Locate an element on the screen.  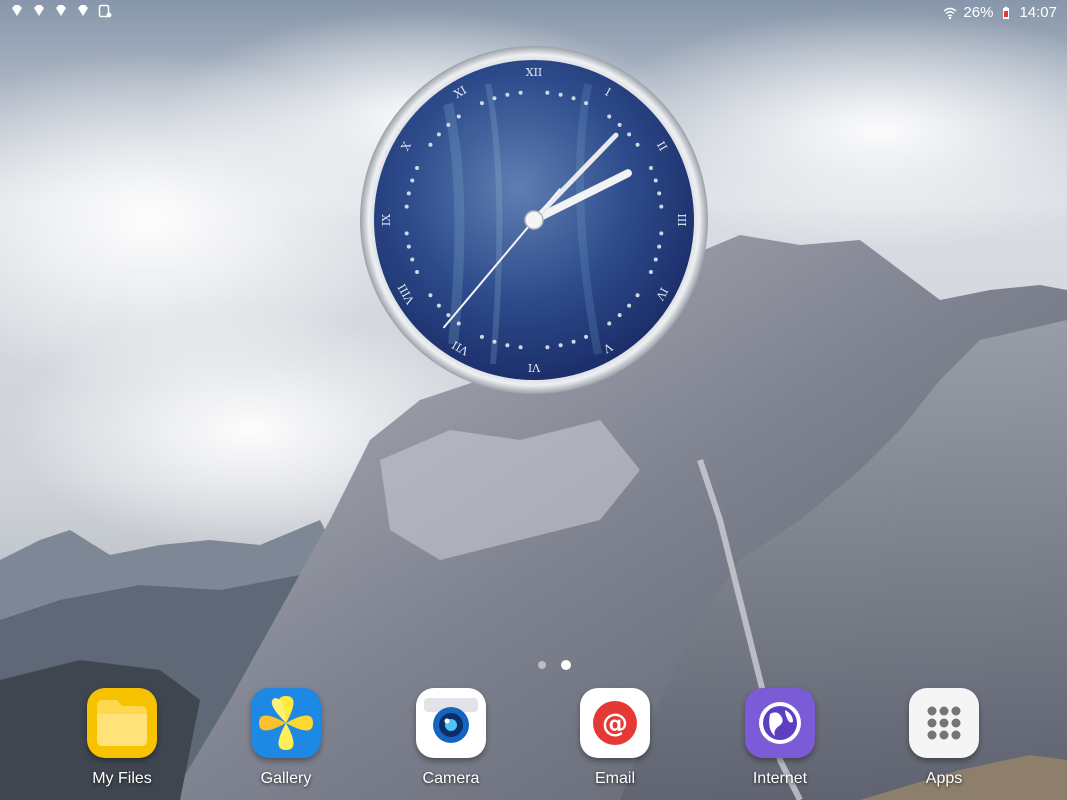
app-email: @ Email is located at coordinates (615, 744).